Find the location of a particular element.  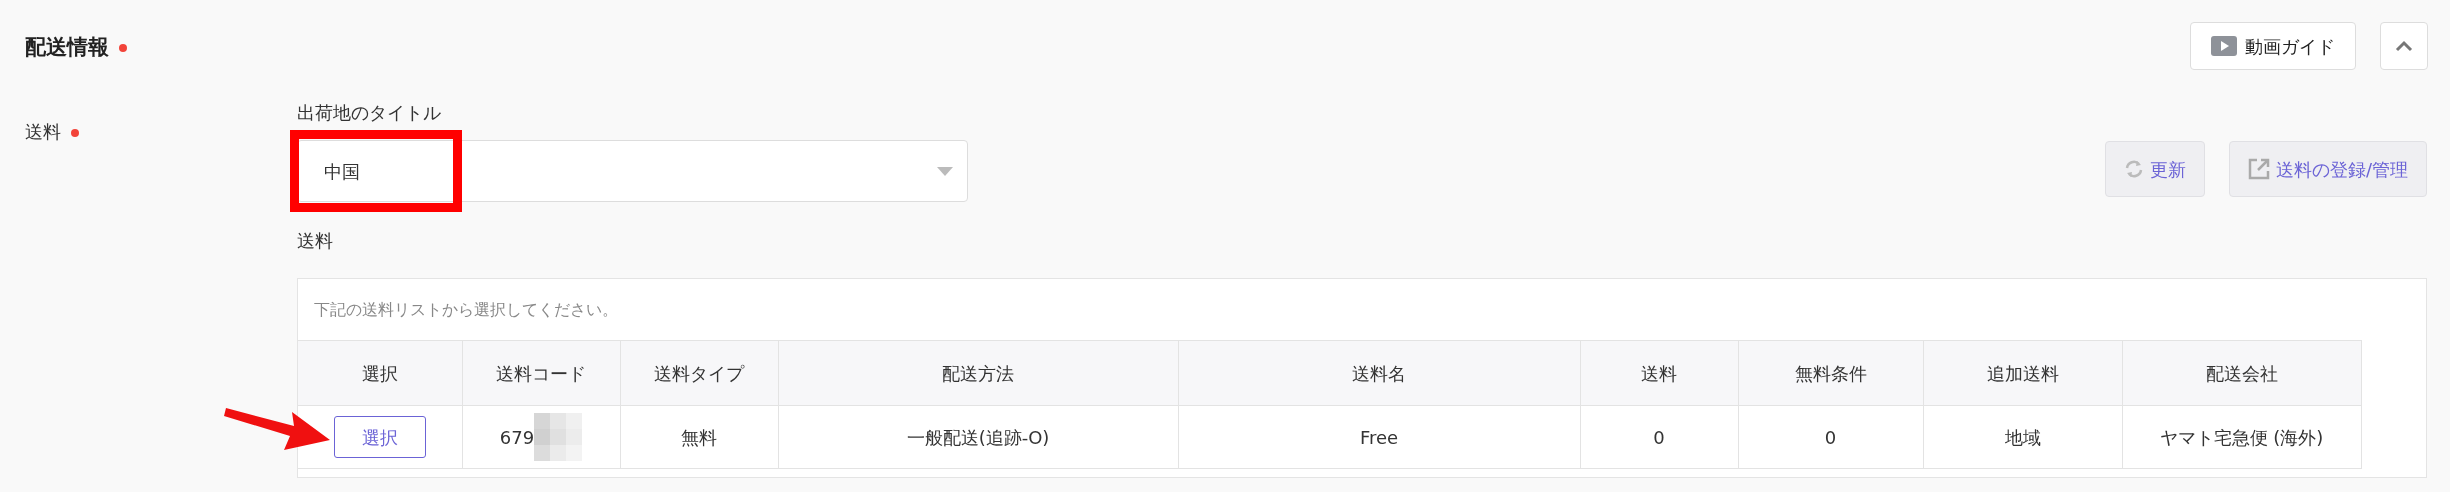

video-guide-button: 動画ガイド is located at coordinates (2273, 46).